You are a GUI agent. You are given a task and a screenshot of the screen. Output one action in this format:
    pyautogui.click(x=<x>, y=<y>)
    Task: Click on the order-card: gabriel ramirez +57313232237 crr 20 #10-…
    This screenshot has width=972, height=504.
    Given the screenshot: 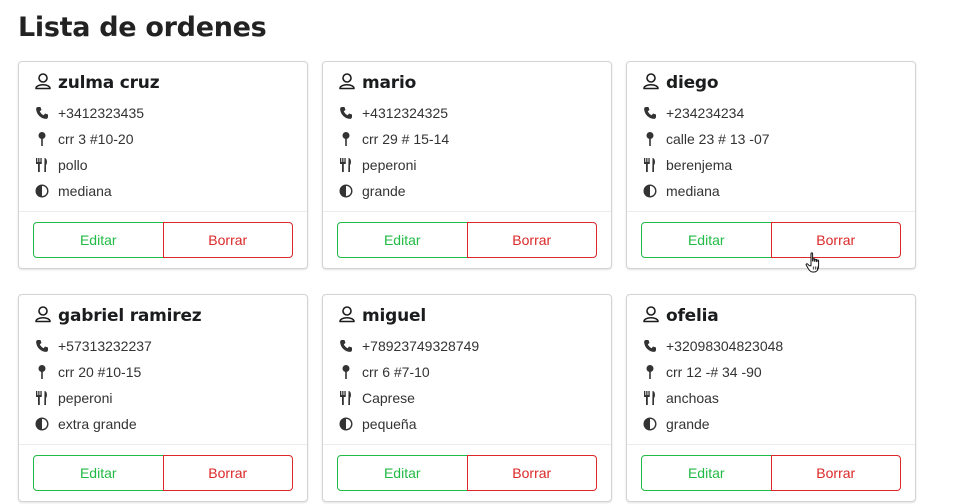 What is the action you would take?
    pyautogui.click(x=163, y=398)
    